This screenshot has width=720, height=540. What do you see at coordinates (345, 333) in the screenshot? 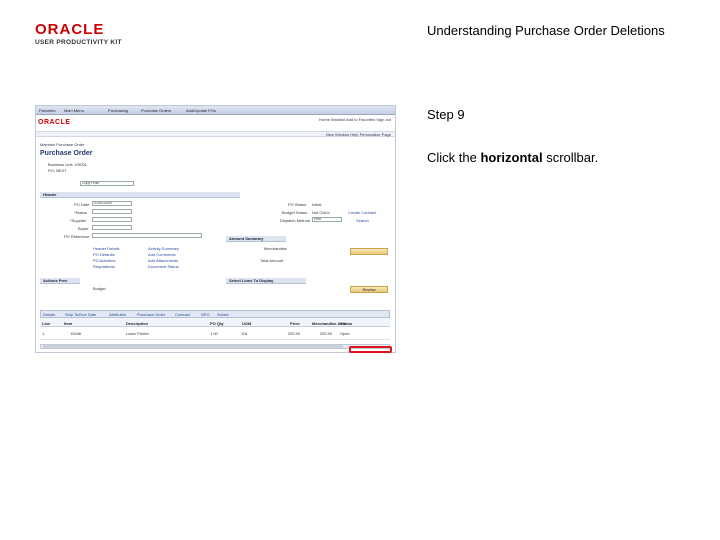
I see `cell-status: Open` at bounding box center [345, 333].